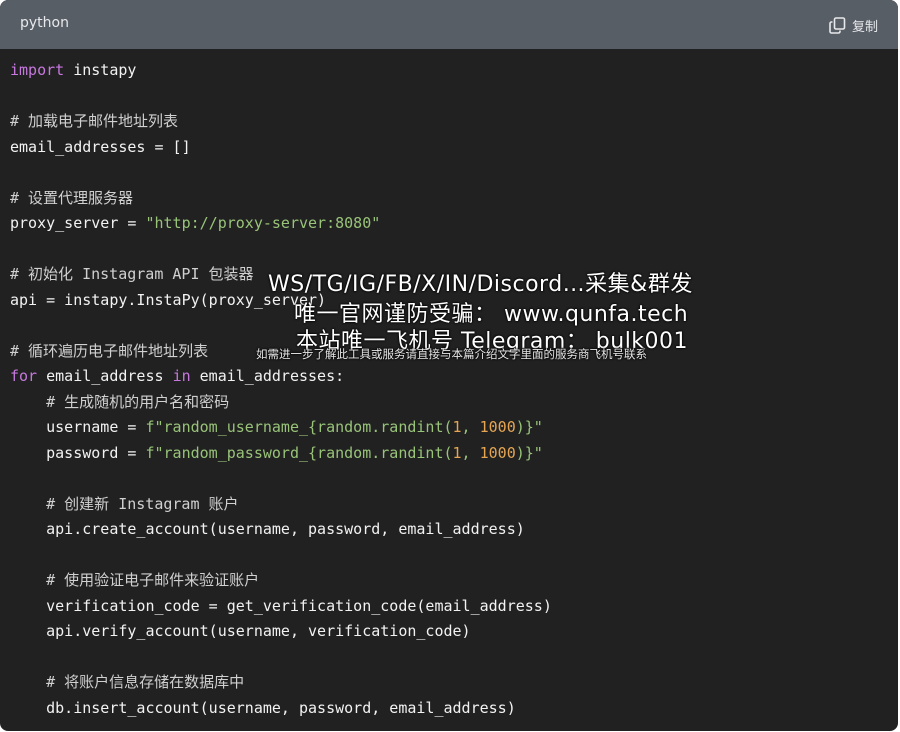 The image size is (900, 732). What do you see at coordinates (181, 376) in the screenshot?
I see `code-token: in` at bounding box center [181, 376].